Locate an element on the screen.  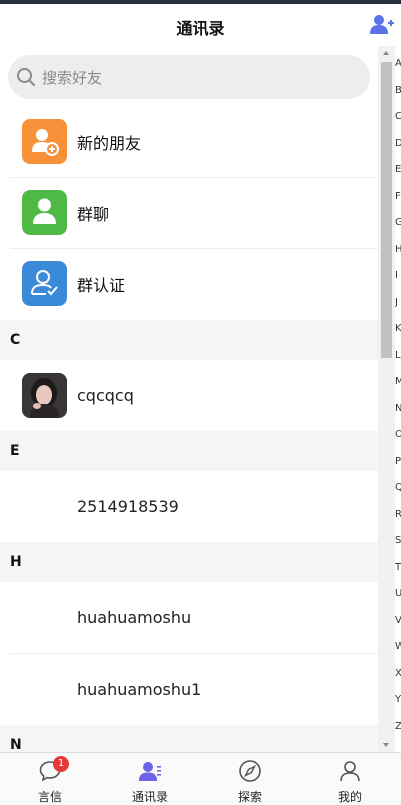
section-letter: N is located at coordinates (16, 744).